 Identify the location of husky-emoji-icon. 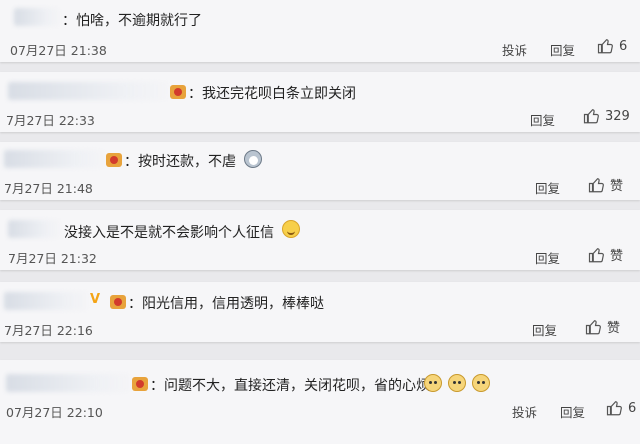
(253, 159).